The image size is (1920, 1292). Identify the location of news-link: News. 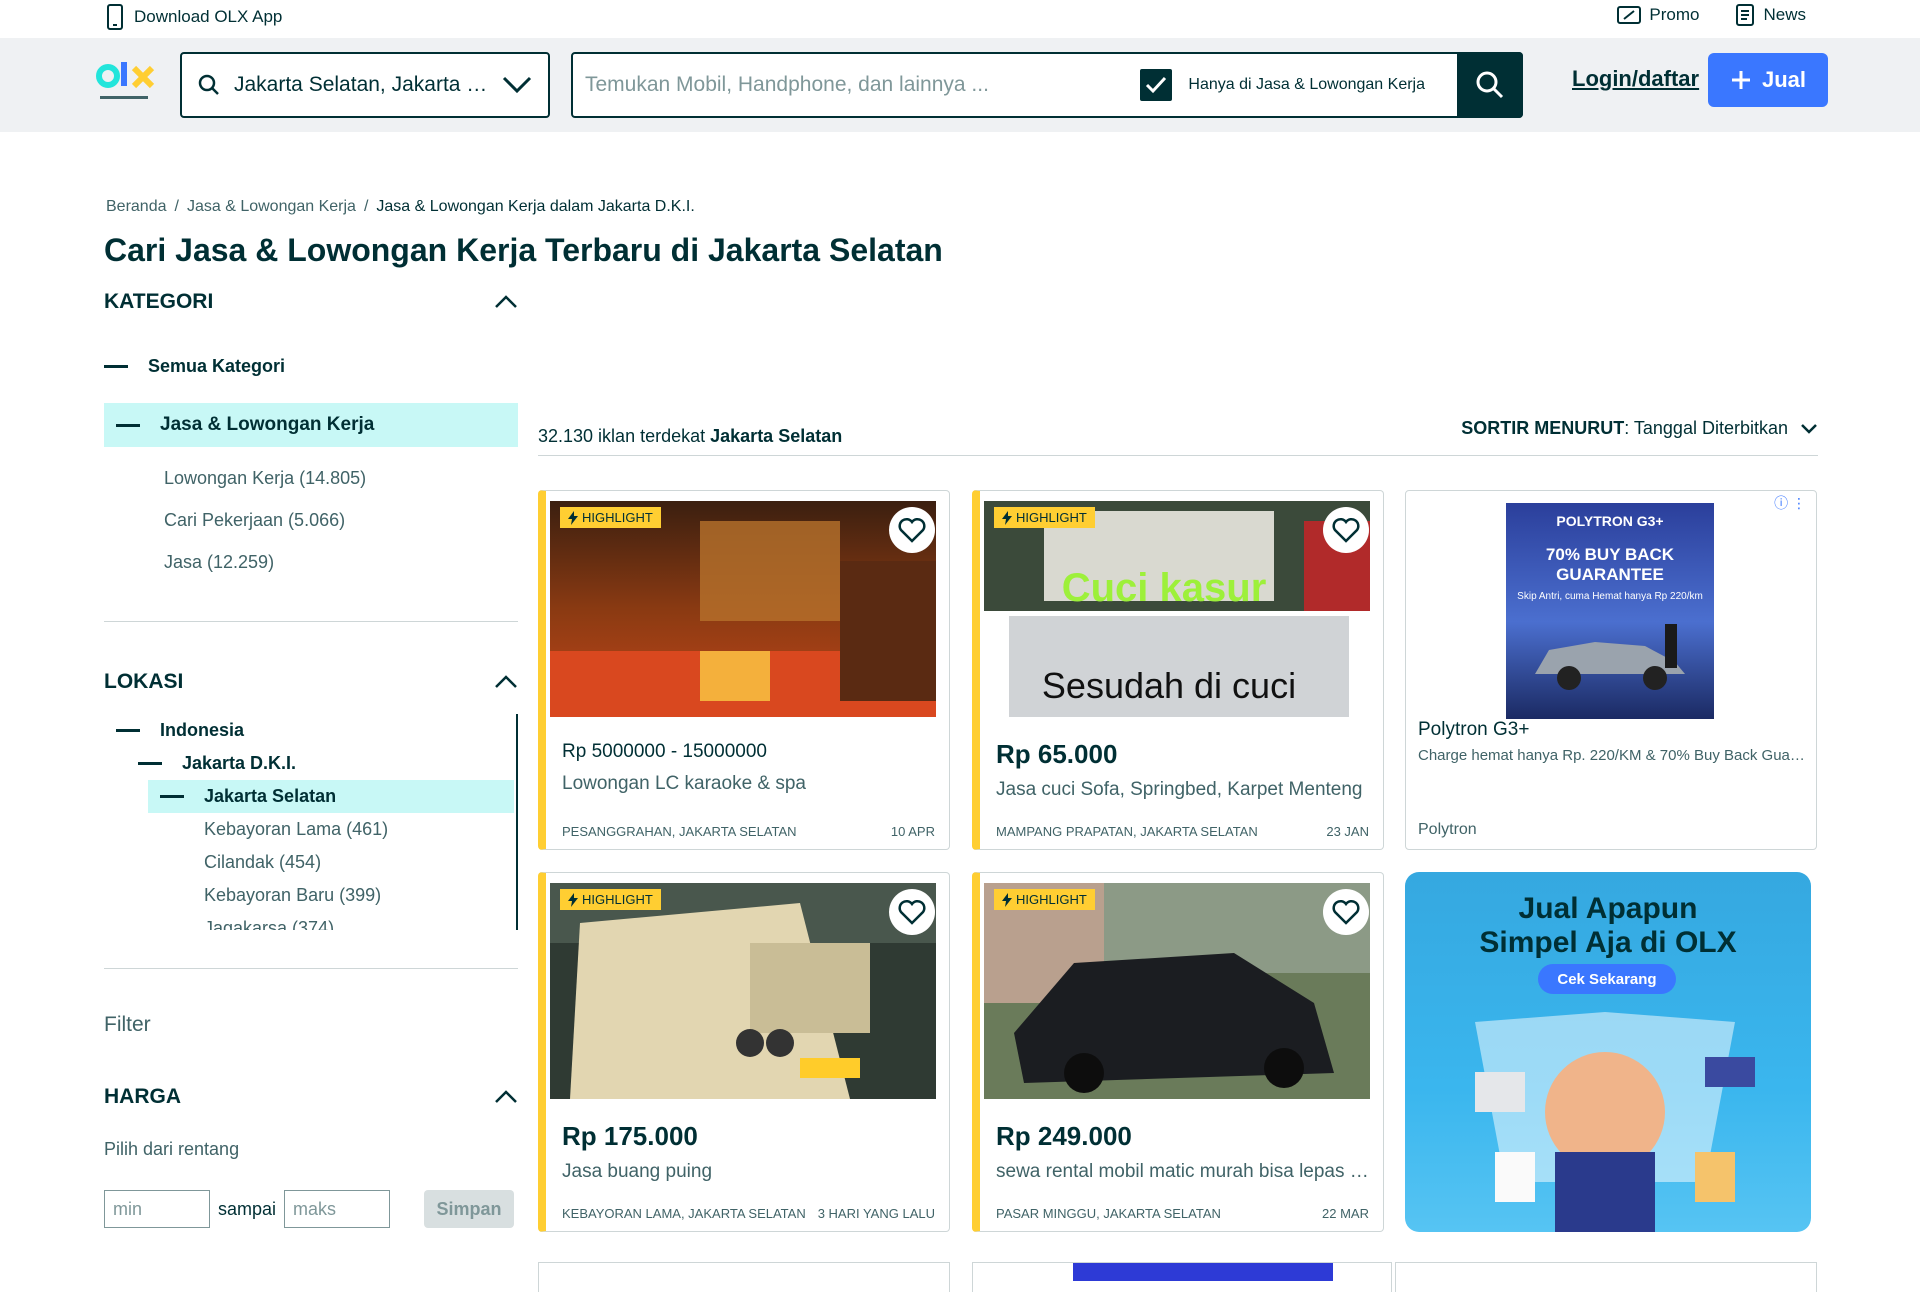
(1770, 15).